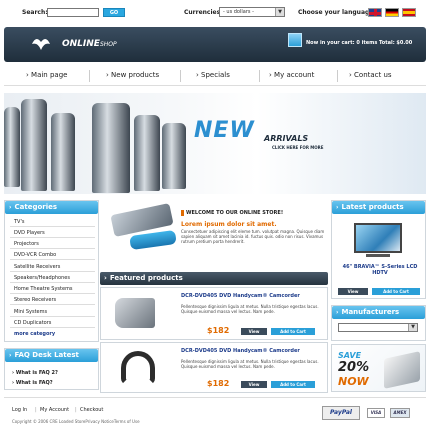  What do you see at coordinates (19, 410) in the screenshot?
I see `footer-login-link: Log In` at bounding box center [19, 410].